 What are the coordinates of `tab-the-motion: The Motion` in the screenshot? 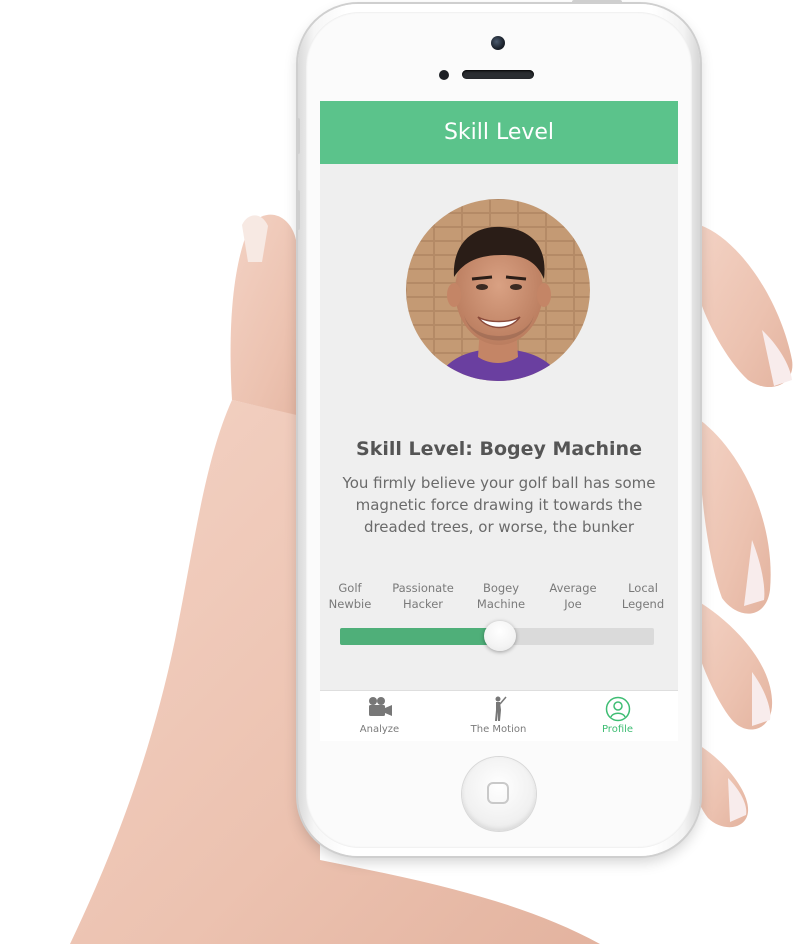 It's located at (498, 716).